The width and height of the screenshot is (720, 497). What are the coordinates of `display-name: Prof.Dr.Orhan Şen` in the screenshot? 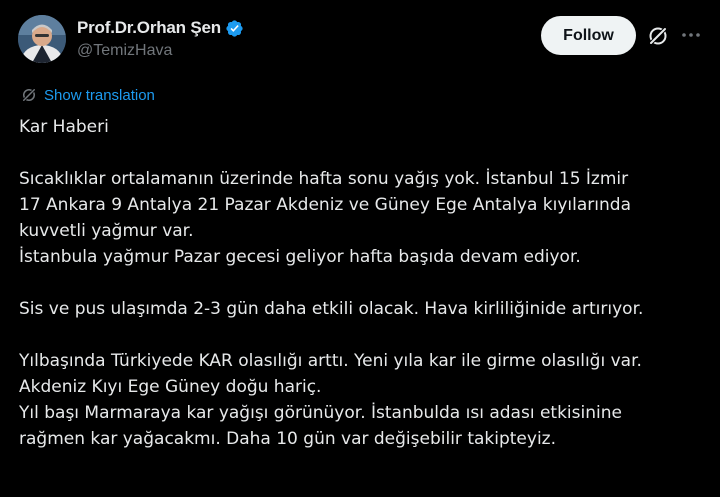 It's located at (149, 28).